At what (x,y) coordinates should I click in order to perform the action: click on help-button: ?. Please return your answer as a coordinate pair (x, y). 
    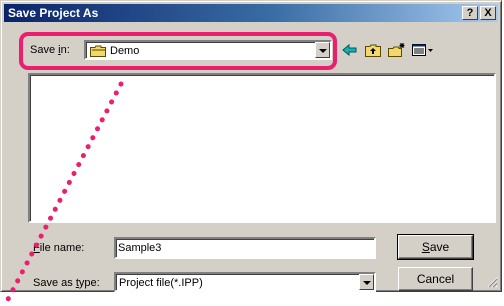
    Looking at the image, I should click on (470, 13).